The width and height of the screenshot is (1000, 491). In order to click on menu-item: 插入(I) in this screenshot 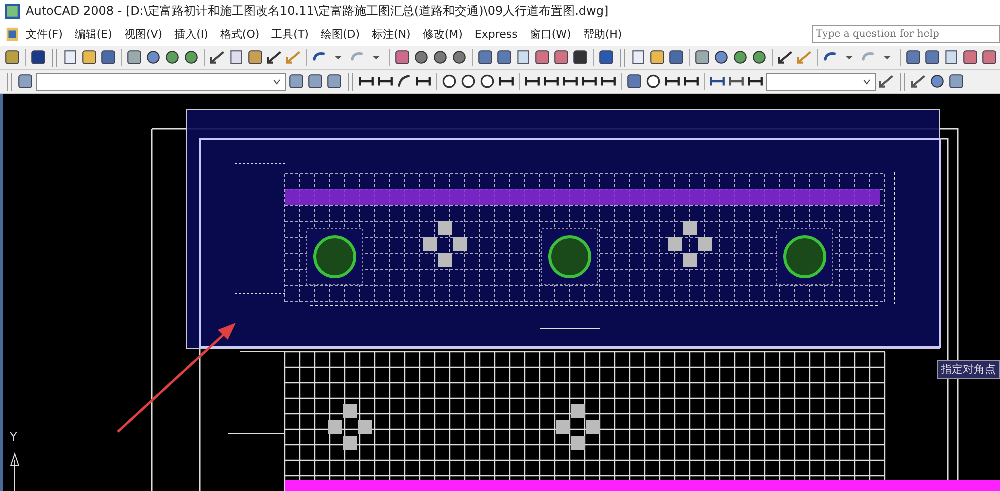, I will do `click(191, 34)`.